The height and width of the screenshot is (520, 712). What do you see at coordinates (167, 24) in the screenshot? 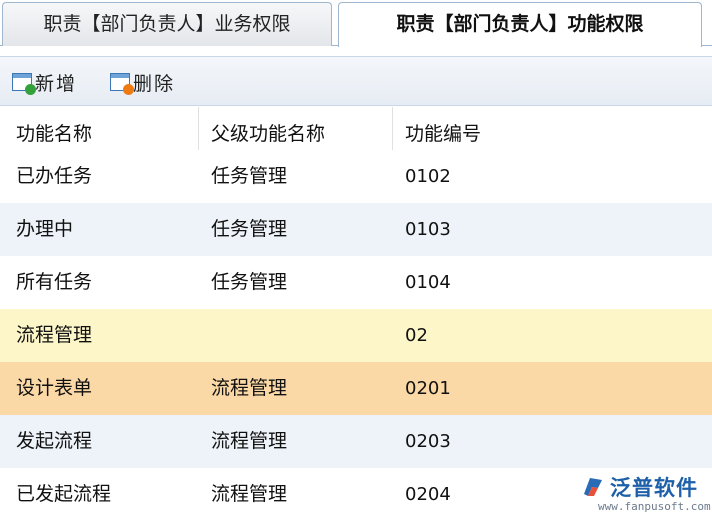
I see `tab-business-permissions: 职责【部门负责人】业务权限` at bounding box center [167, 24].